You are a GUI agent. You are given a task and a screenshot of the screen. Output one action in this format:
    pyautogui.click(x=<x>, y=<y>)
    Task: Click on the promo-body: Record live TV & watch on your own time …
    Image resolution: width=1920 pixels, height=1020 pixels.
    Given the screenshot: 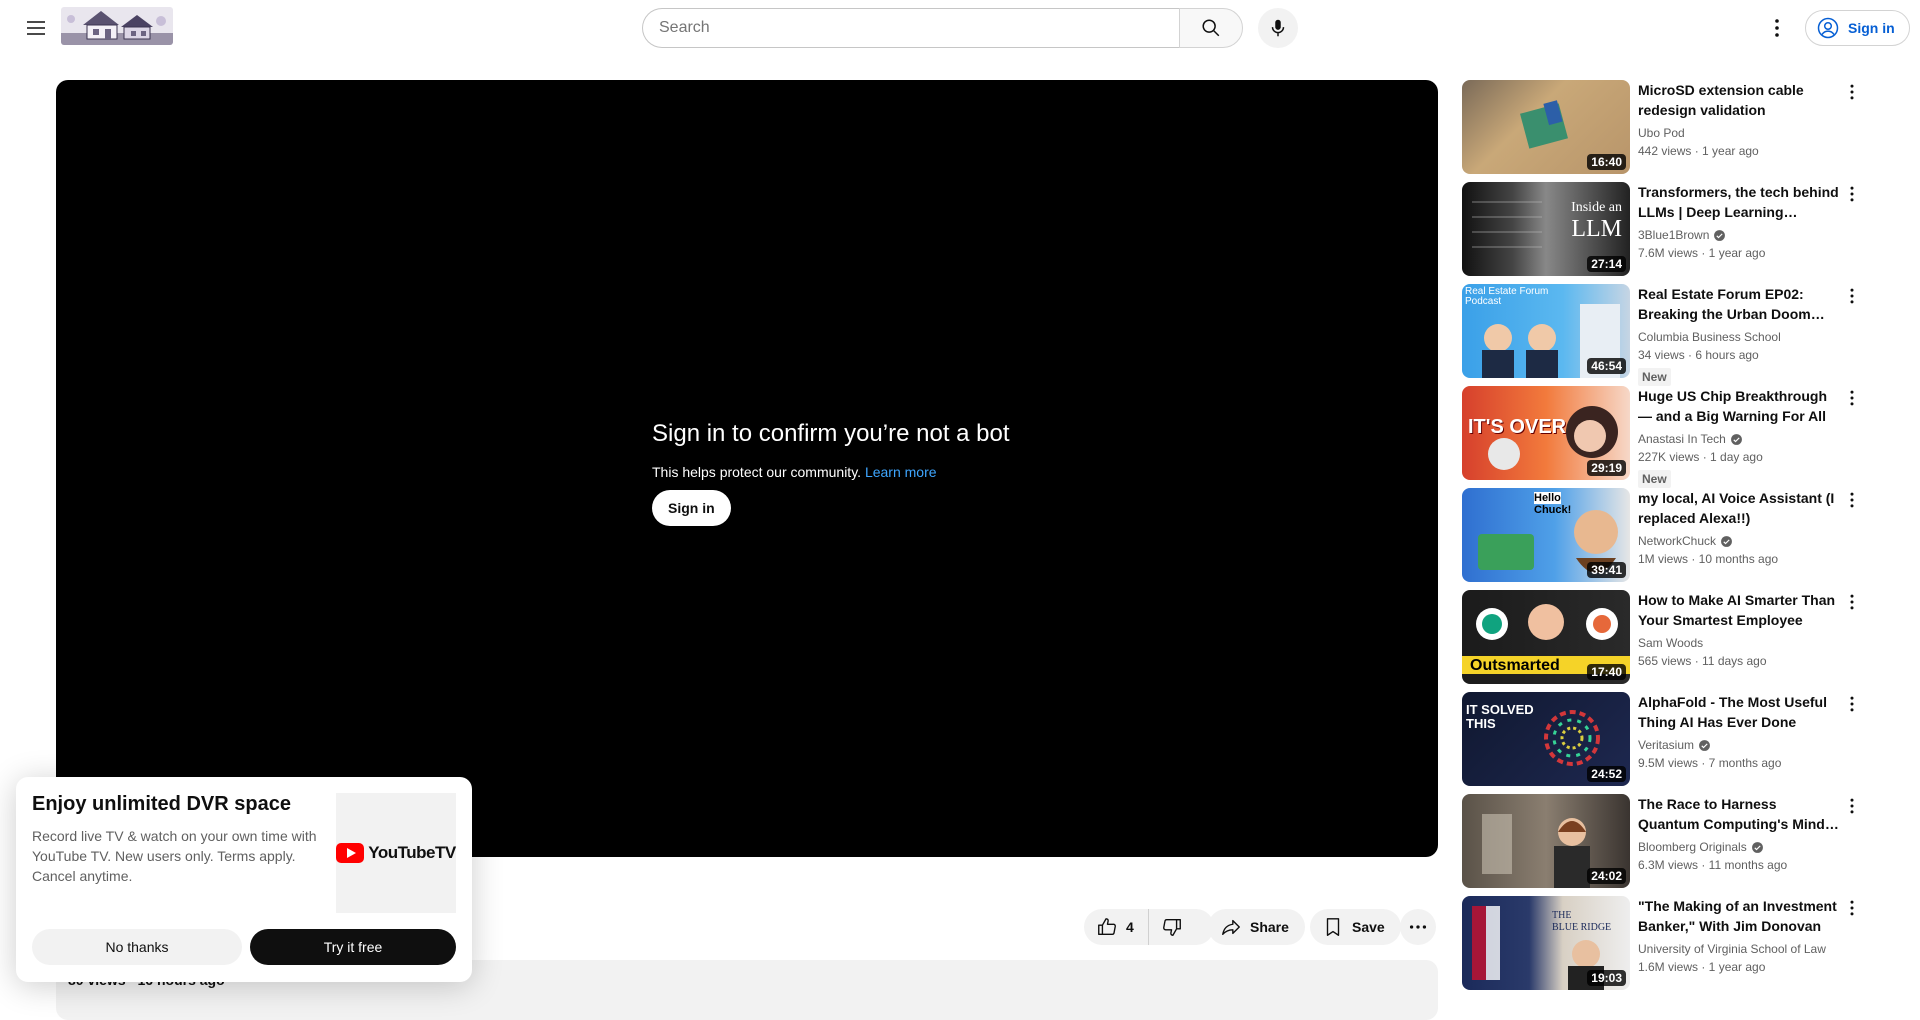 What is the action you would take?
    pyautogui.click(x=174, y=856)
    